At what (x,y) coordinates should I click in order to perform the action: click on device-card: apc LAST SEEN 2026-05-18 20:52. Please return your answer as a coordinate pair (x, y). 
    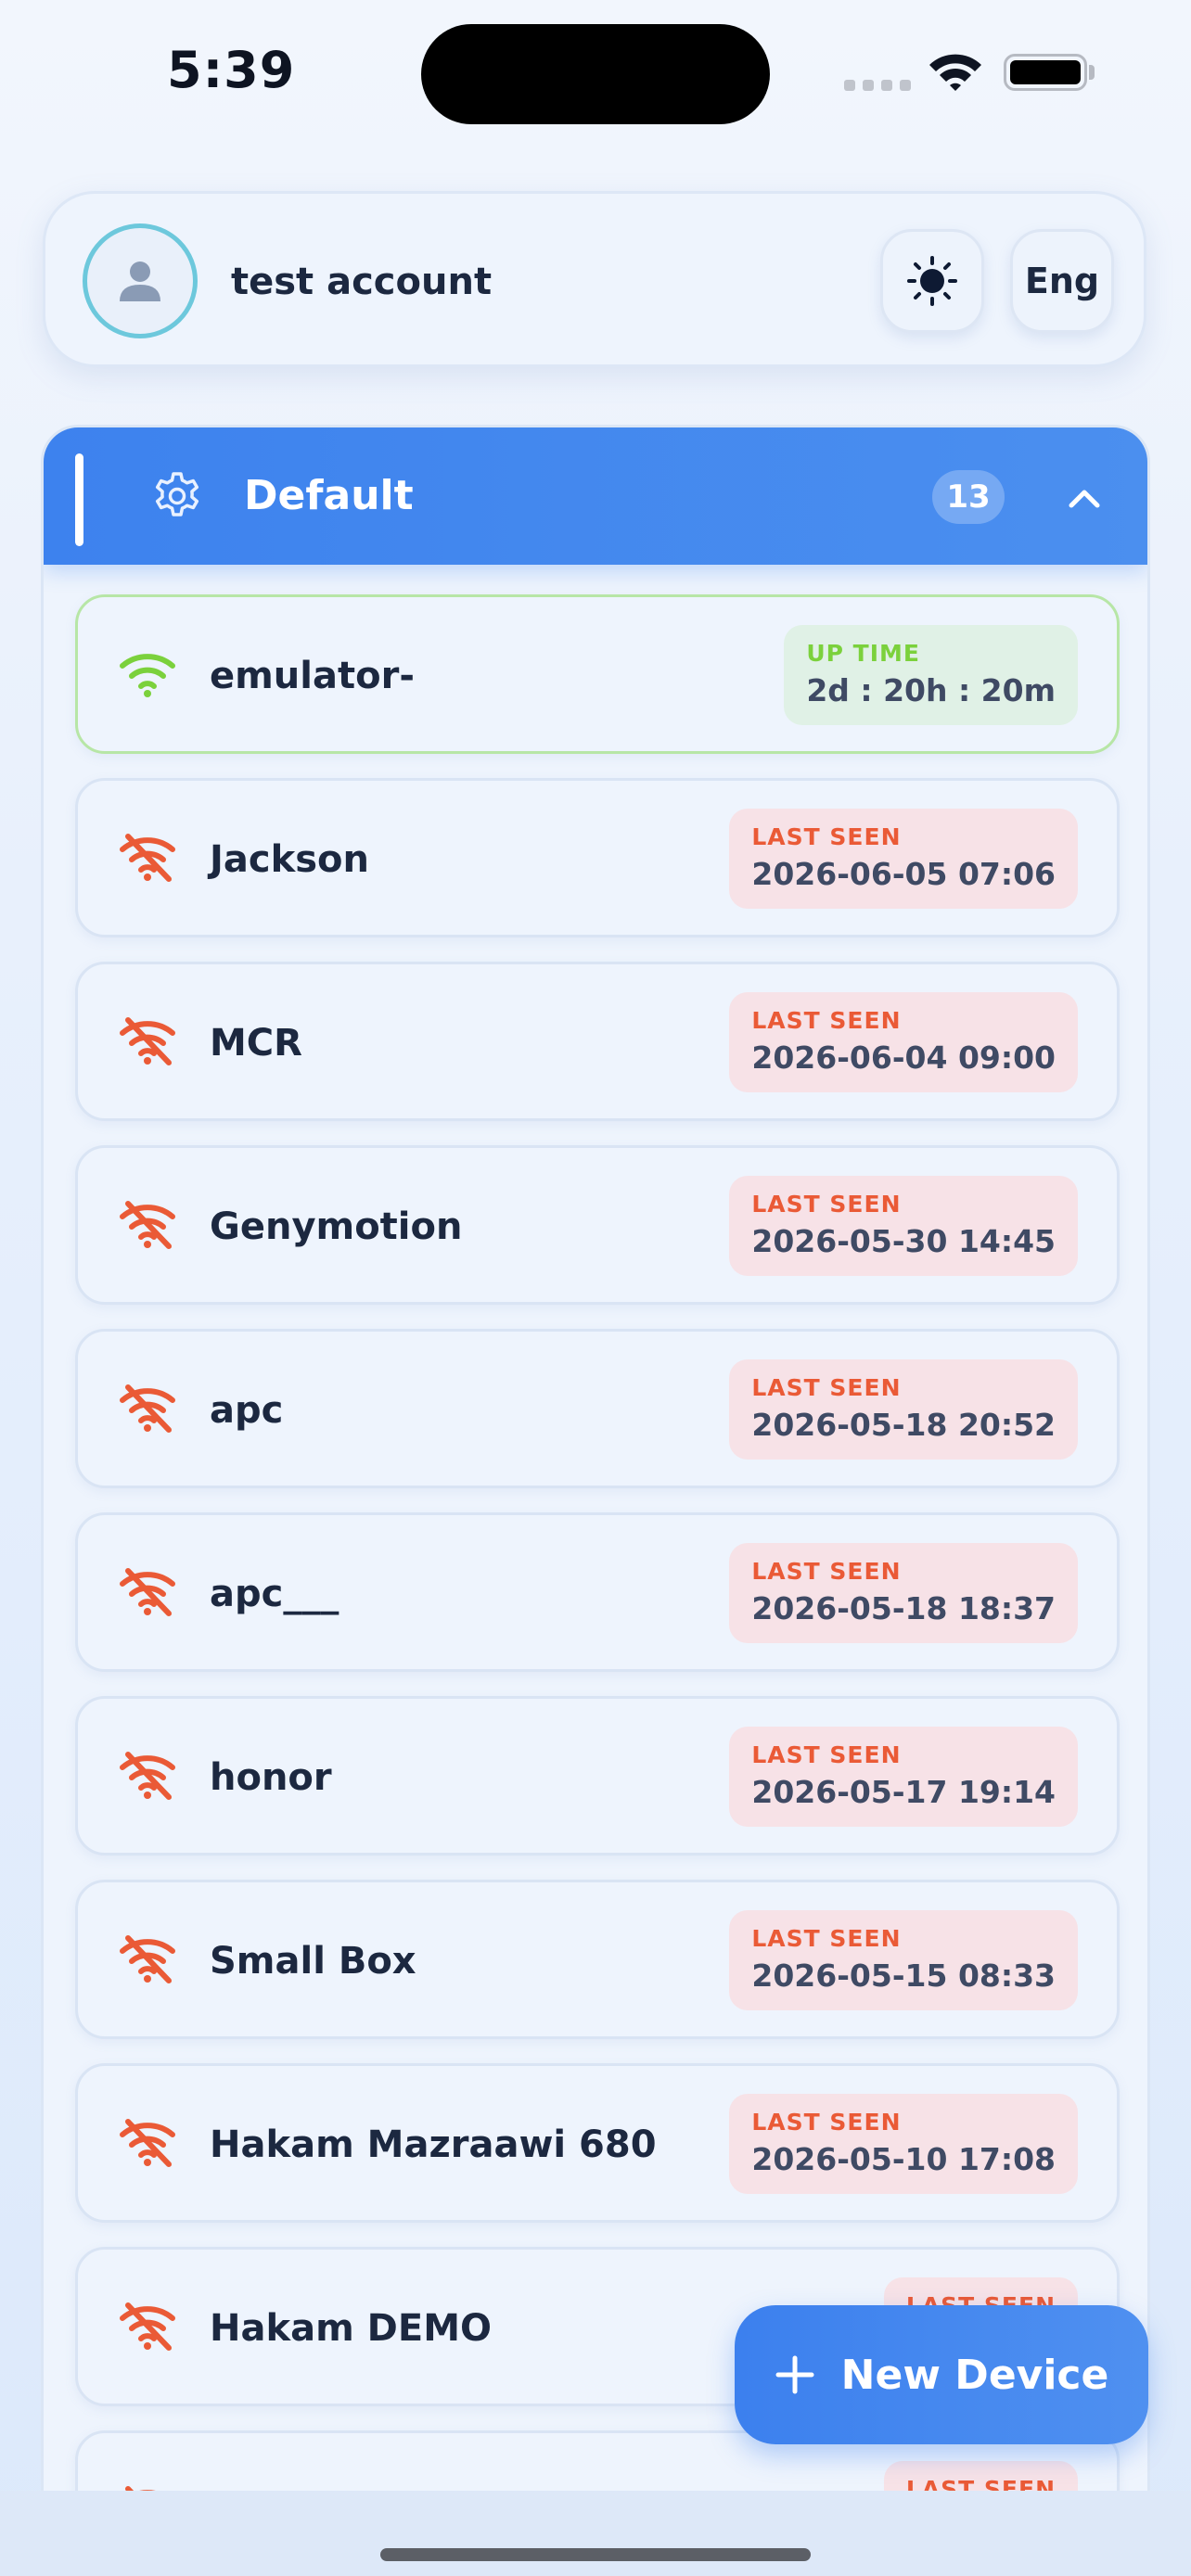
    Looking at the image, I should click on (597, 1408).